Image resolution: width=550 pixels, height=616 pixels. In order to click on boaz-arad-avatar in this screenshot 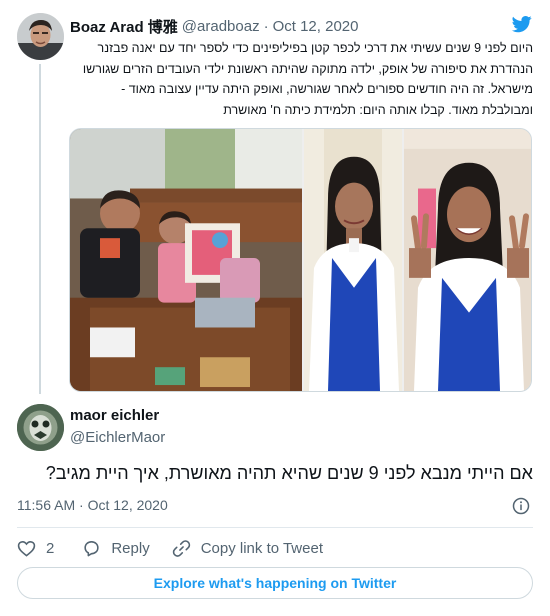, I will do `click(40, 36)`.